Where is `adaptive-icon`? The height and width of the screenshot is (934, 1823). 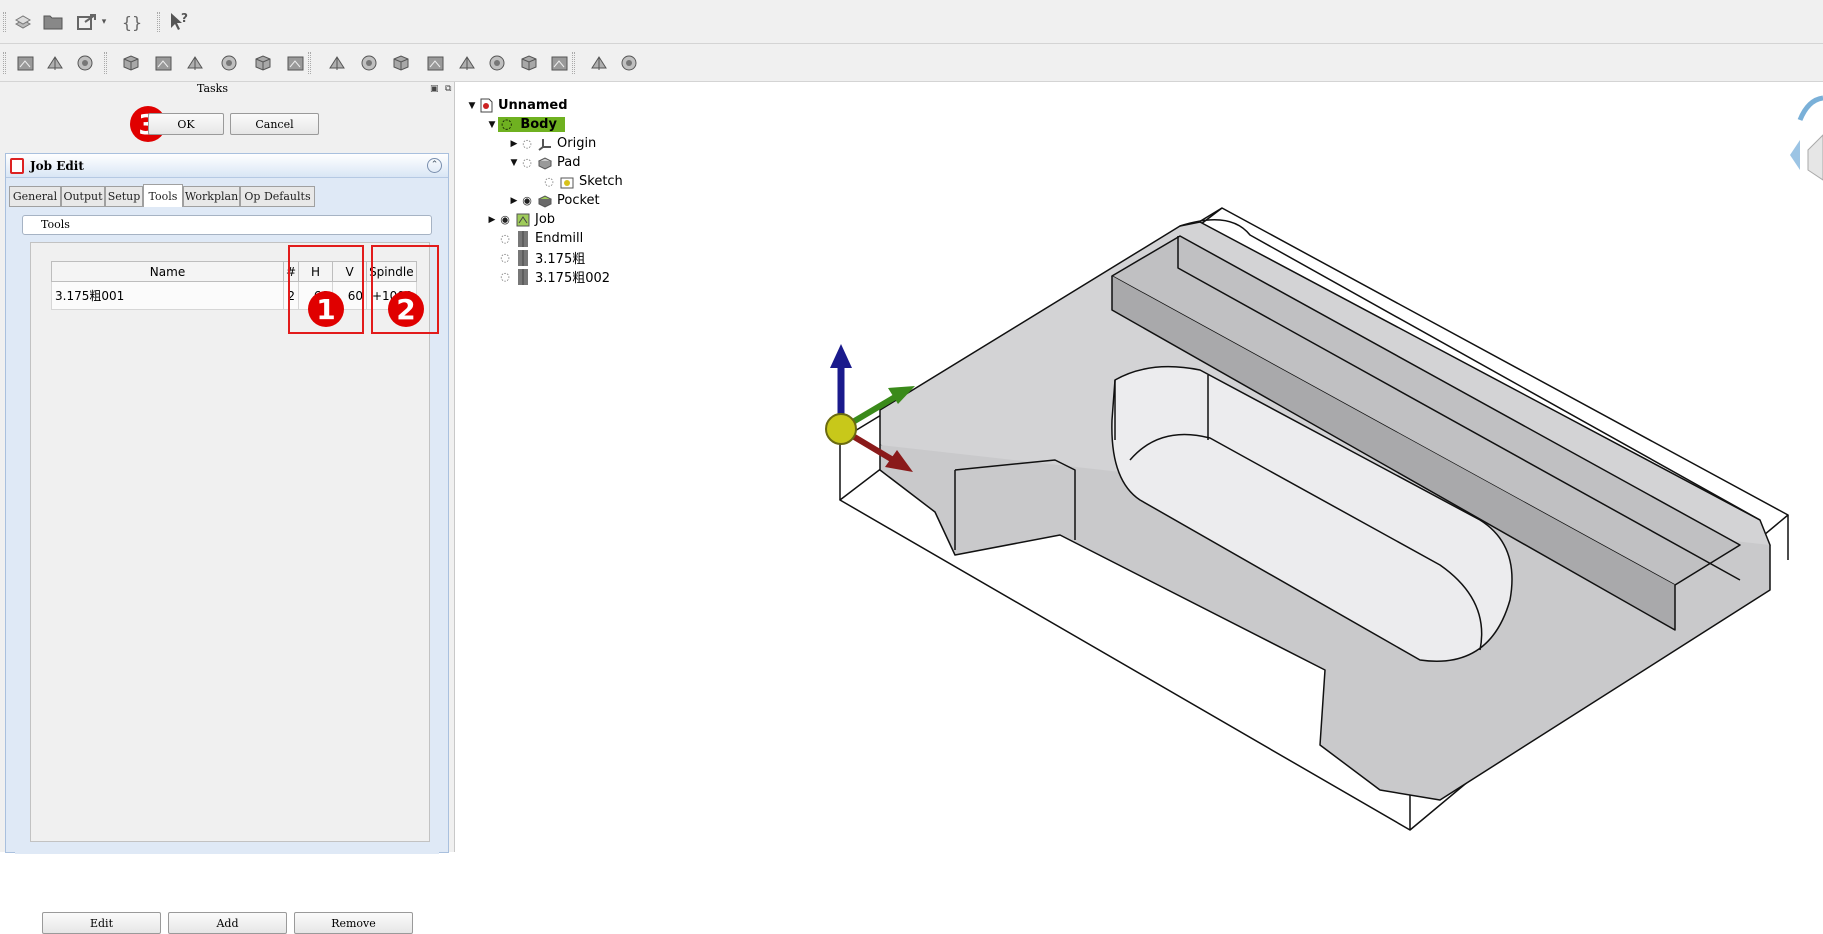 adaptive-icon is located at coordinates (195, 63).